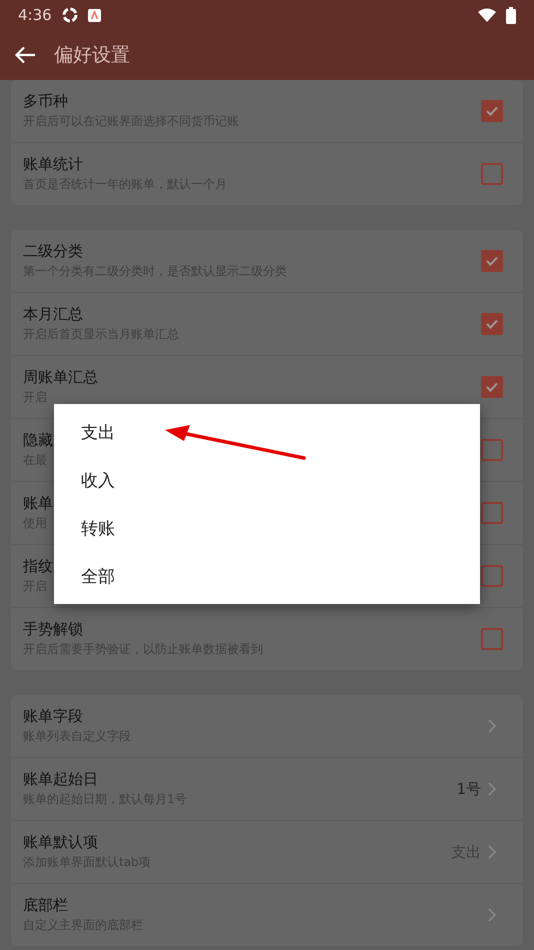 The height and width of the screenshot is (950, 534). What do you see at coordinates (53, 251) in the screenshot?
I see `setting-title: 二级分类` at bounding box center [53, 251].